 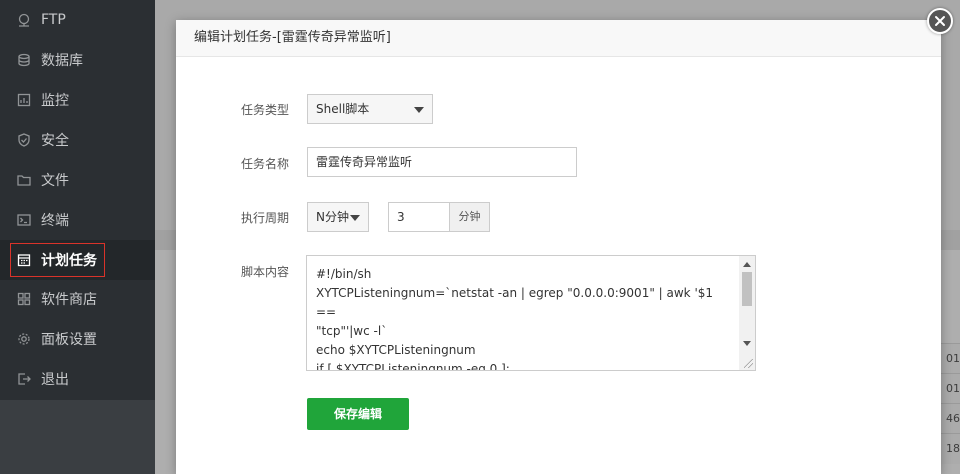 What do you see at coordinates (24, 60) in the screenshot?
I see `database-icon` at bounding box center [24, 60].